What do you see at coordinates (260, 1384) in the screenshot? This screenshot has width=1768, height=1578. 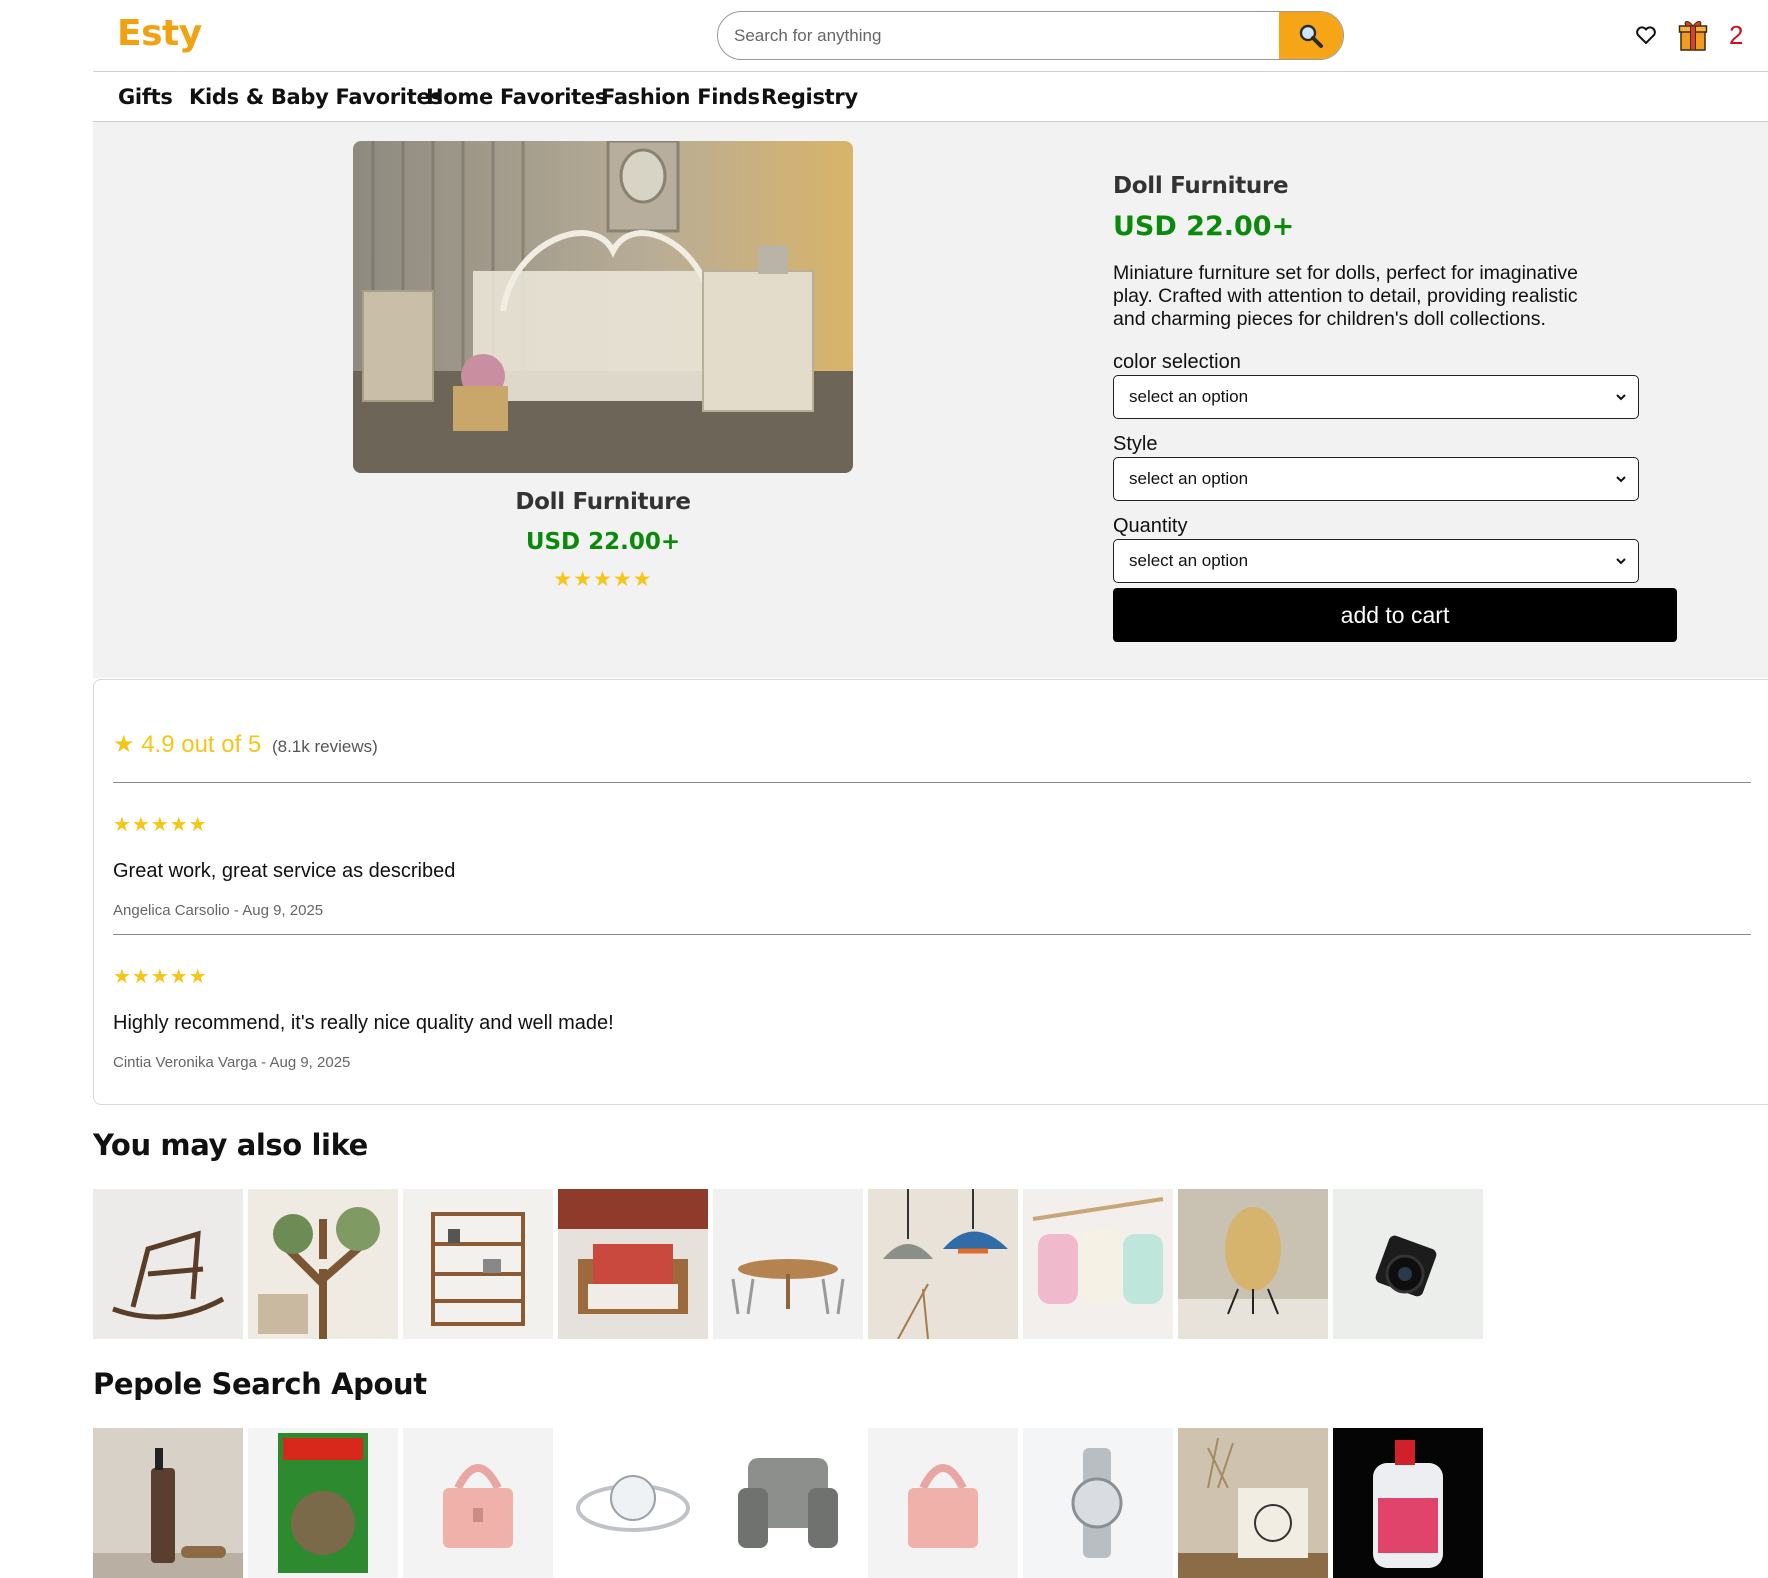 I see `people-search-title: Pepole Search Apout` at bounding box center [260, 1384].